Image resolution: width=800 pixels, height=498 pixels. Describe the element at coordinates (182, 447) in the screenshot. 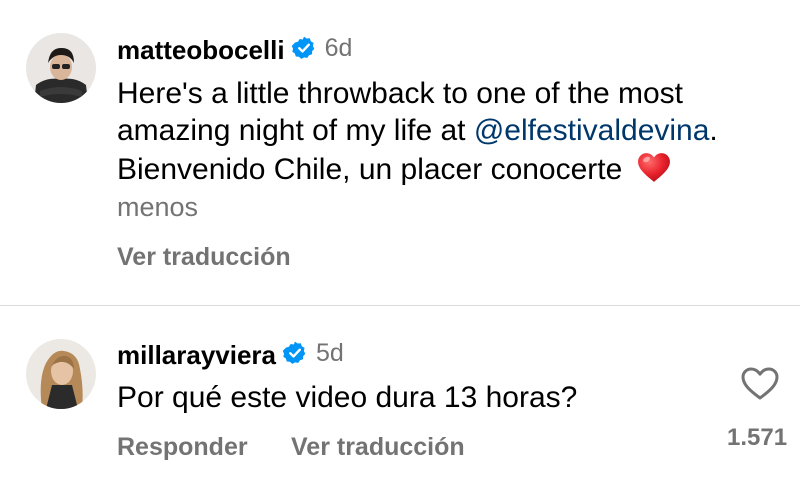

I see `reply-button: Responder` at that location.